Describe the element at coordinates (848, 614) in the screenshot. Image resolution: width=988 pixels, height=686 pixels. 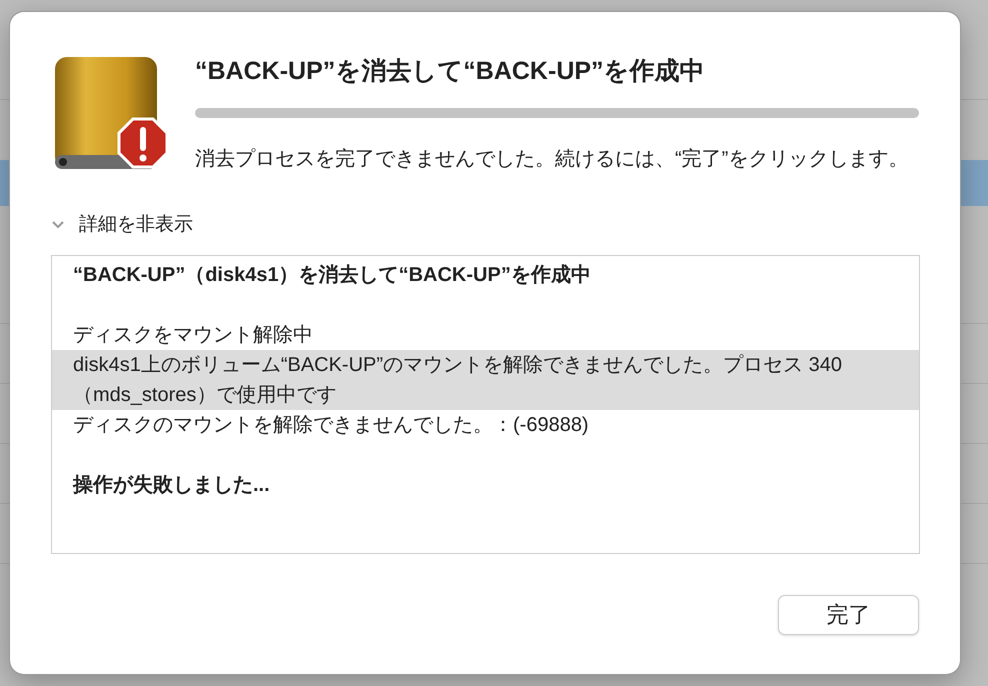
I see `done-button: 完了` at that location.